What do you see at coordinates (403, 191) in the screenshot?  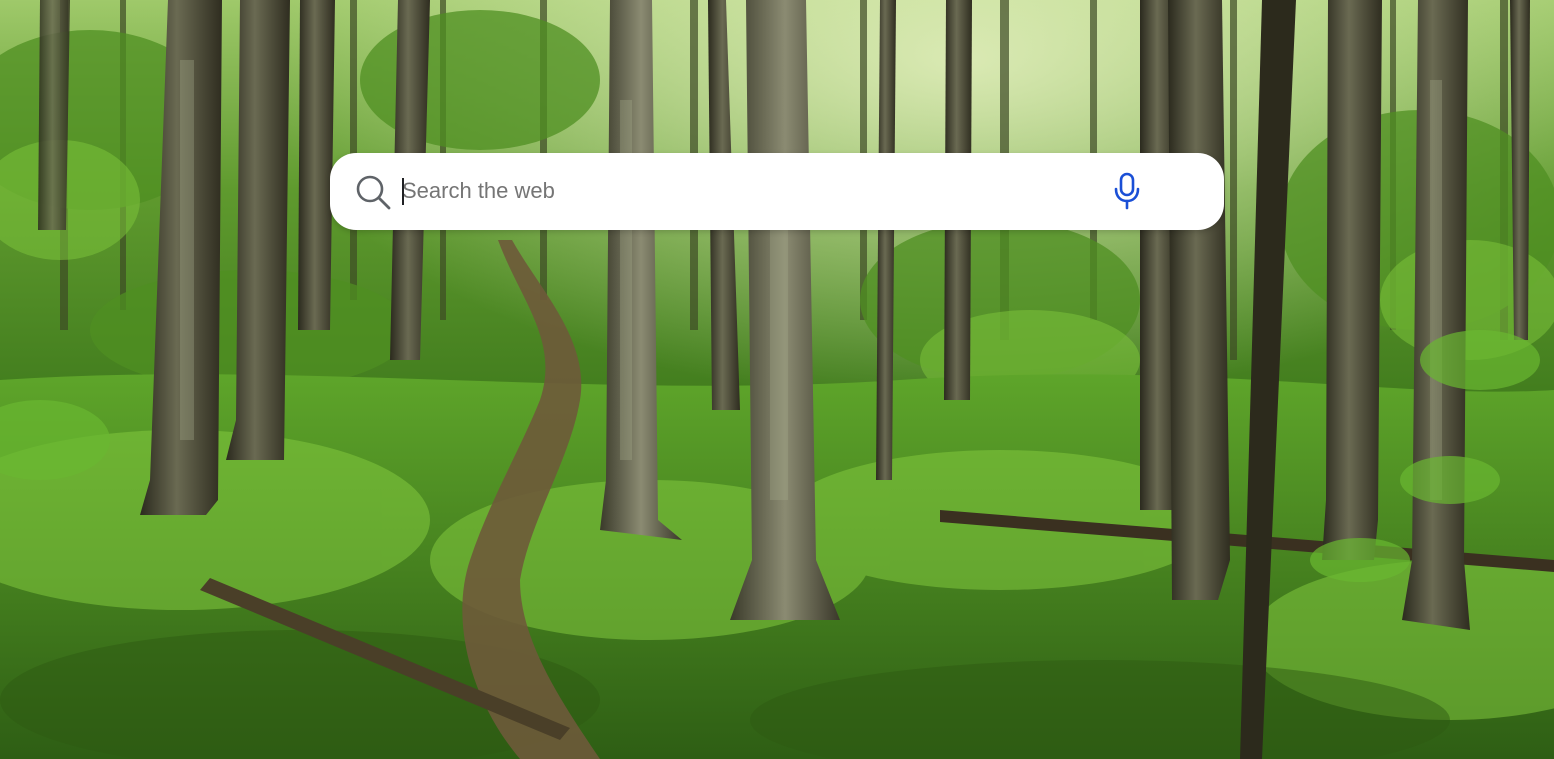 I see `text-cursor` at bounding box center [403, 191].